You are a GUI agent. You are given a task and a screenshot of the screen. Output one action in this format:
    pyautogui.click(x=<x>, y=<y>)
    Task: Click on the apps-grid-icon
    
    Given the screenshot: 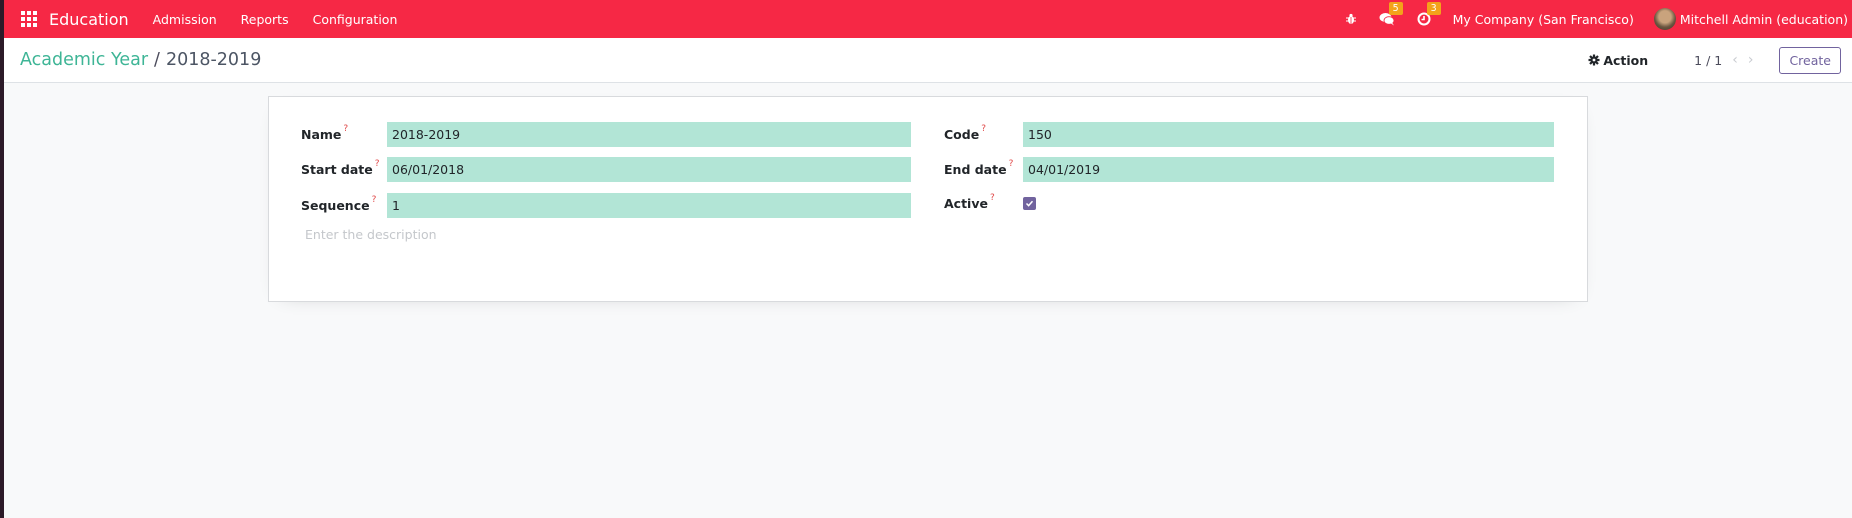 What is the action you would take?
    pyautogui.click(x=29, y=19)
    